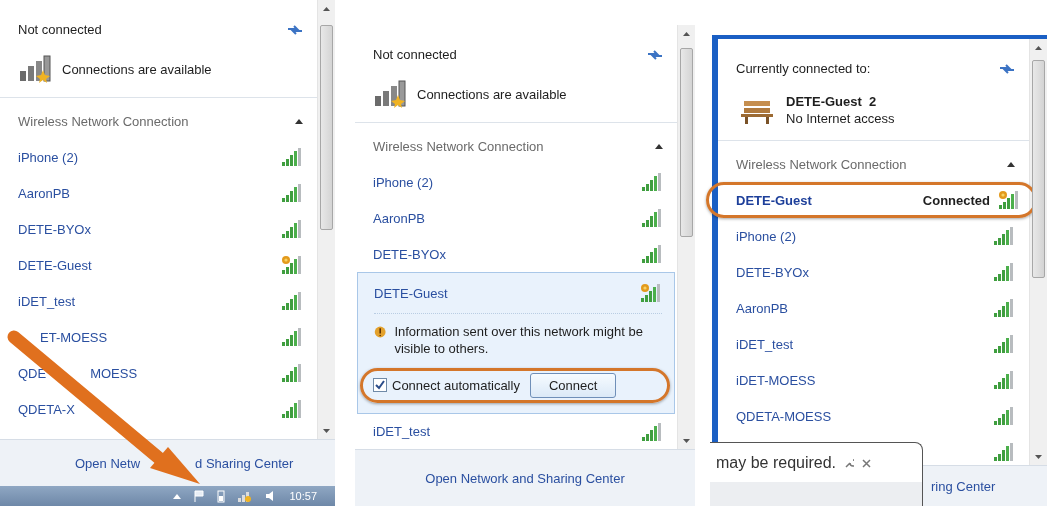  What do you see at coordinates (803, 68) in the screenshot?
I see `status-title: Currently connected to:` at bounding box center [803, 68].